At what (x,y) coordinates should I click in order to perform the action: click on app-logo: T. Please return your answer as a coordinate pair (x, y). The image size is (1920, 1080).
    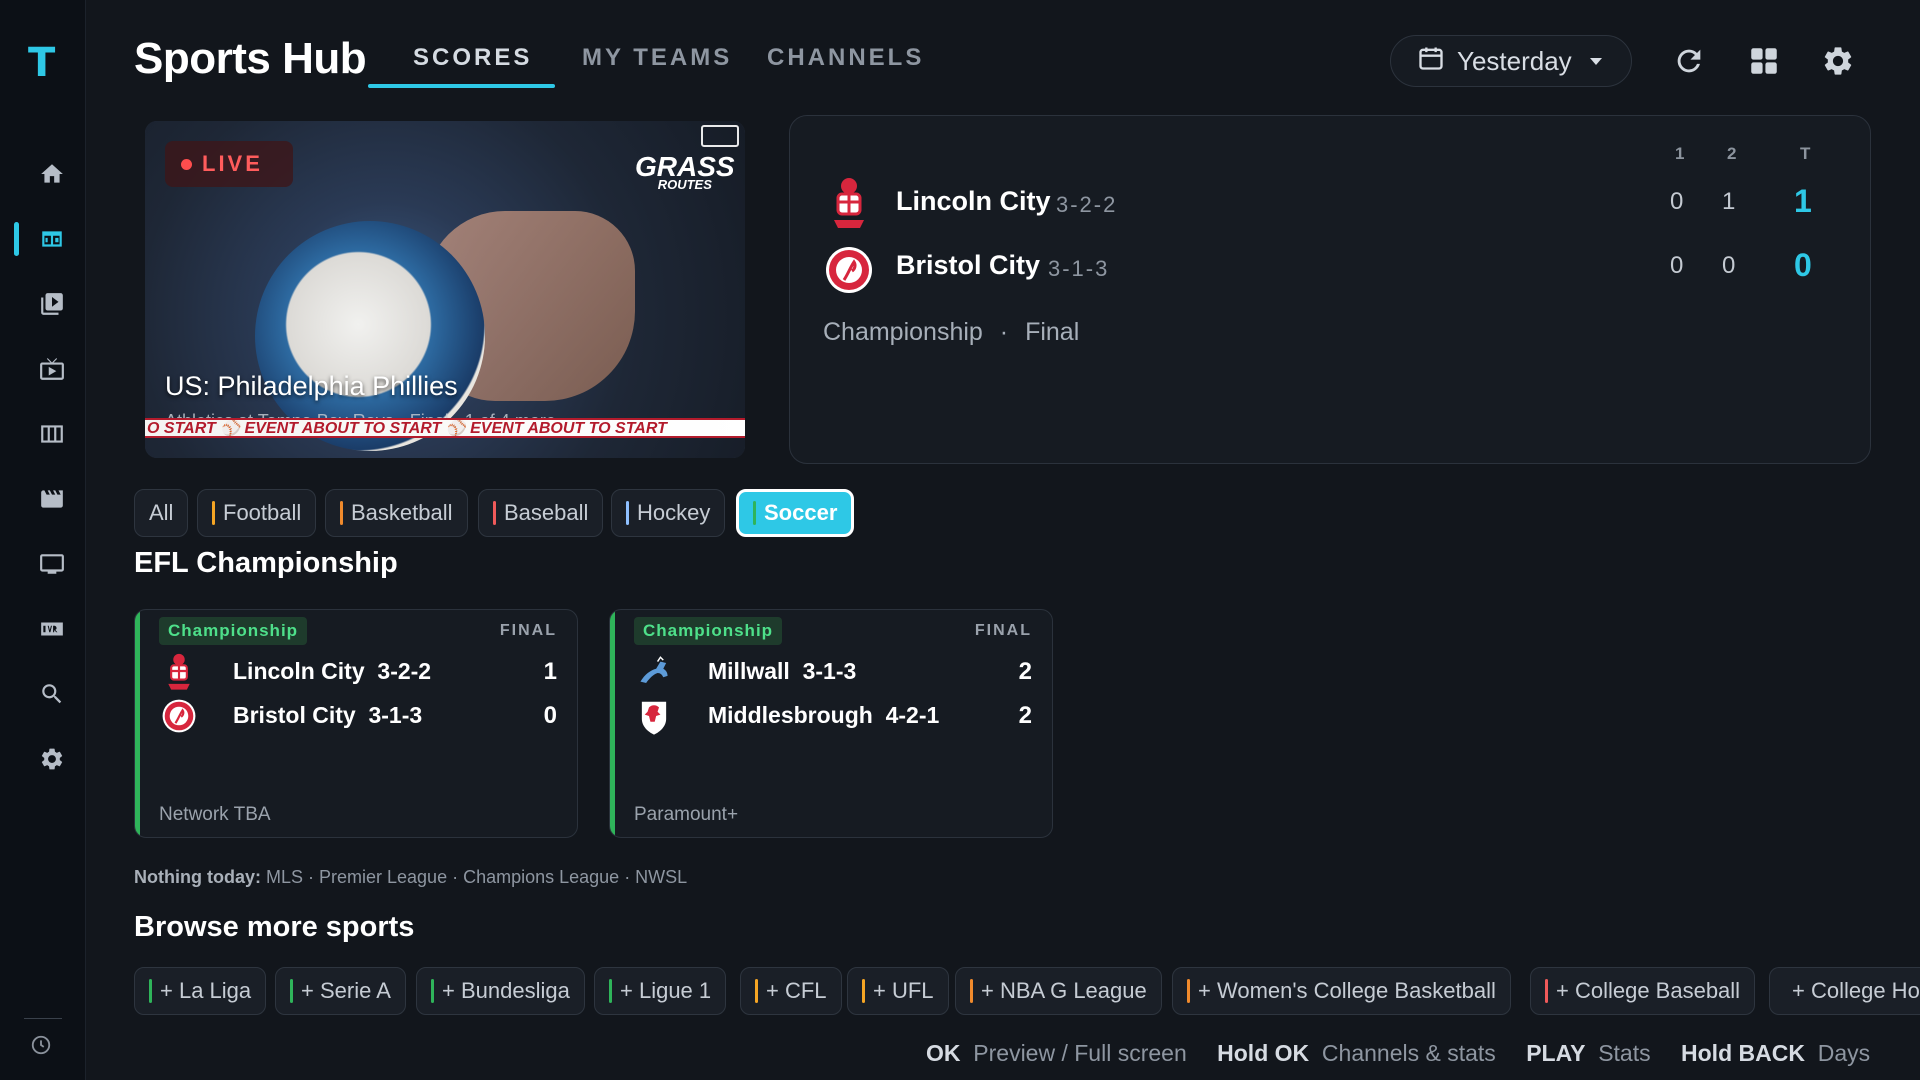
    Looking at the image, I should click on (42, 63).